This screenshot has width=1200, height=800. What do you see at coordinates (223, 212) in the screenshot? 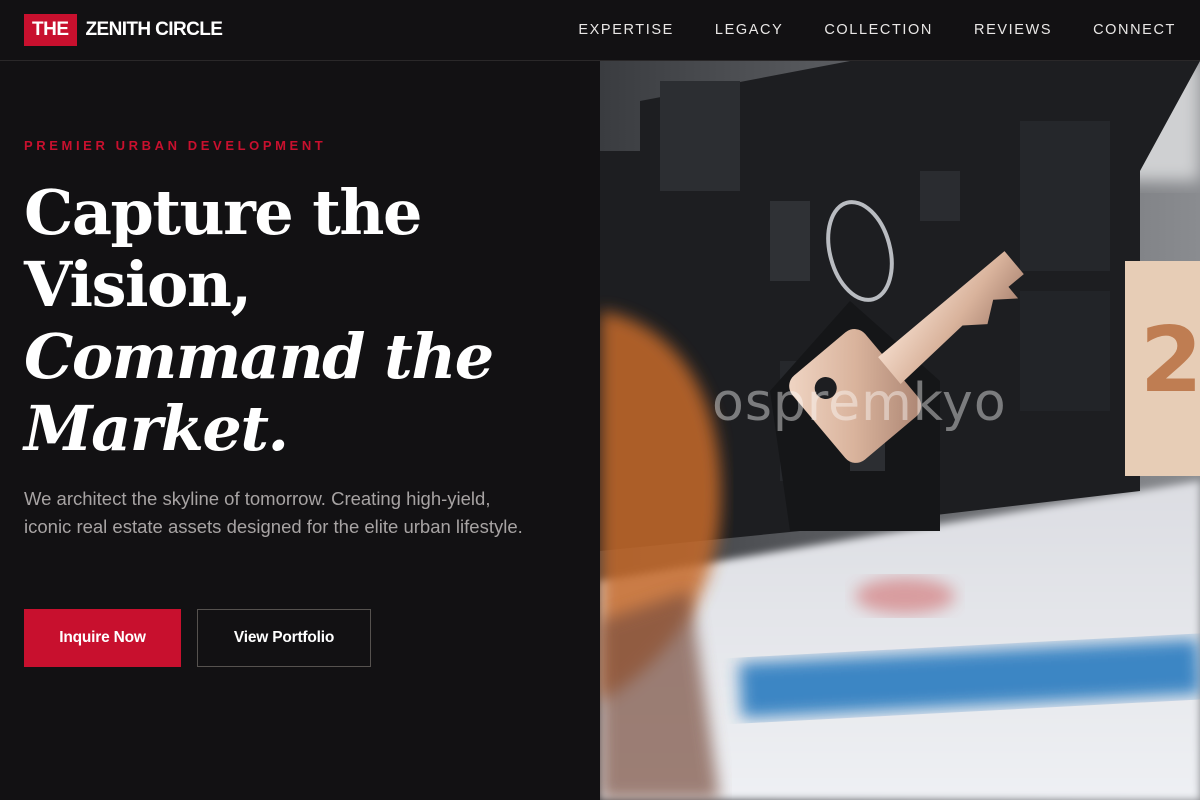
I see `headline-line-1: Capture the` at bounding box center [223, 212].